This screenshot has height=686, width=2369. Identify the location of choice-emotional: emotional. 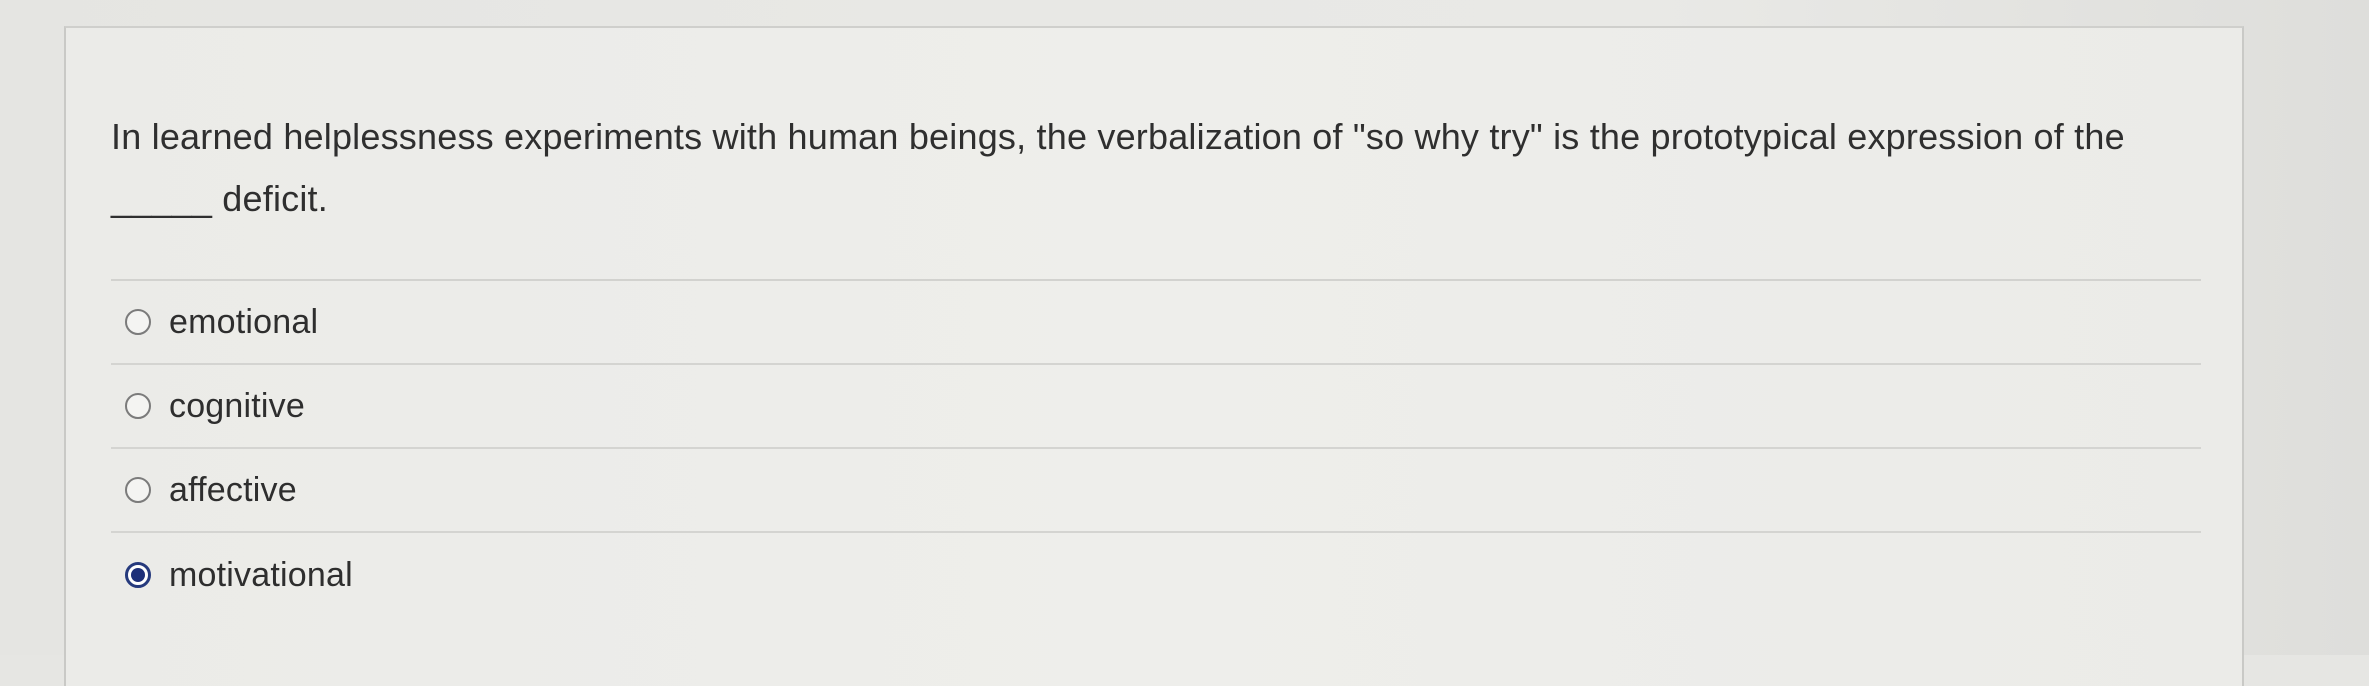
(1156, 323).